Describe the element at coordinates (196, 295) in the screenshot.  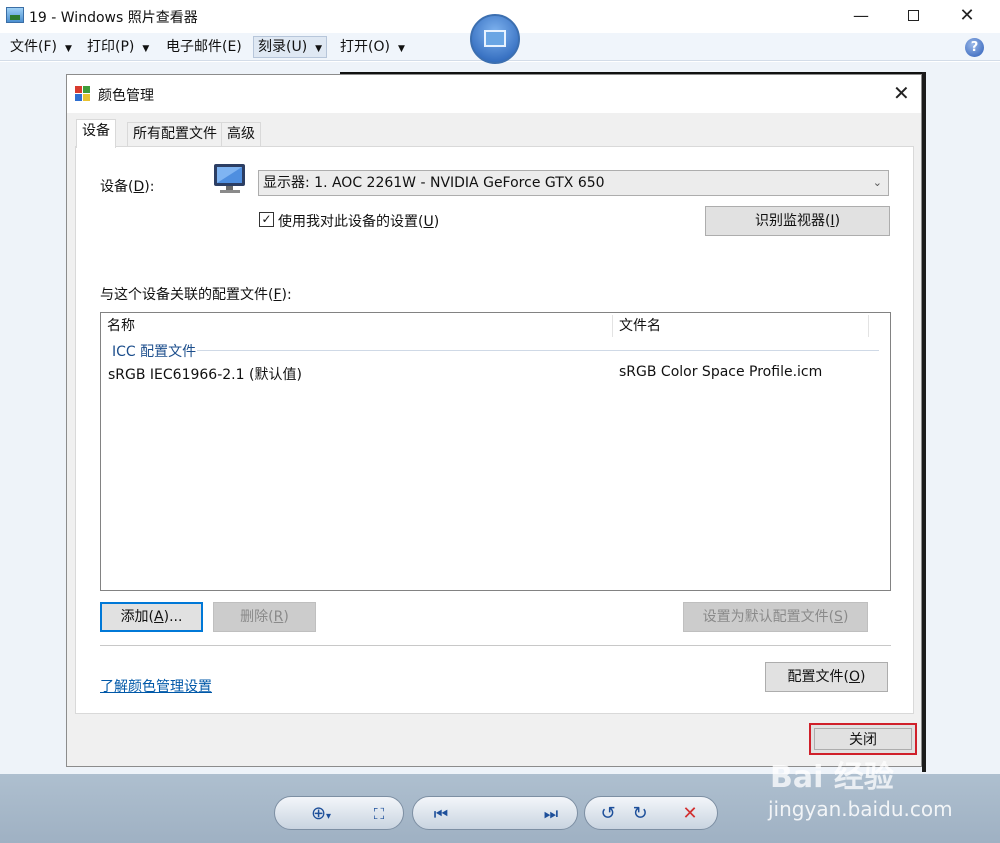
I see `profiles-label: 与这个设备关联的配置文件(F):` at that location.